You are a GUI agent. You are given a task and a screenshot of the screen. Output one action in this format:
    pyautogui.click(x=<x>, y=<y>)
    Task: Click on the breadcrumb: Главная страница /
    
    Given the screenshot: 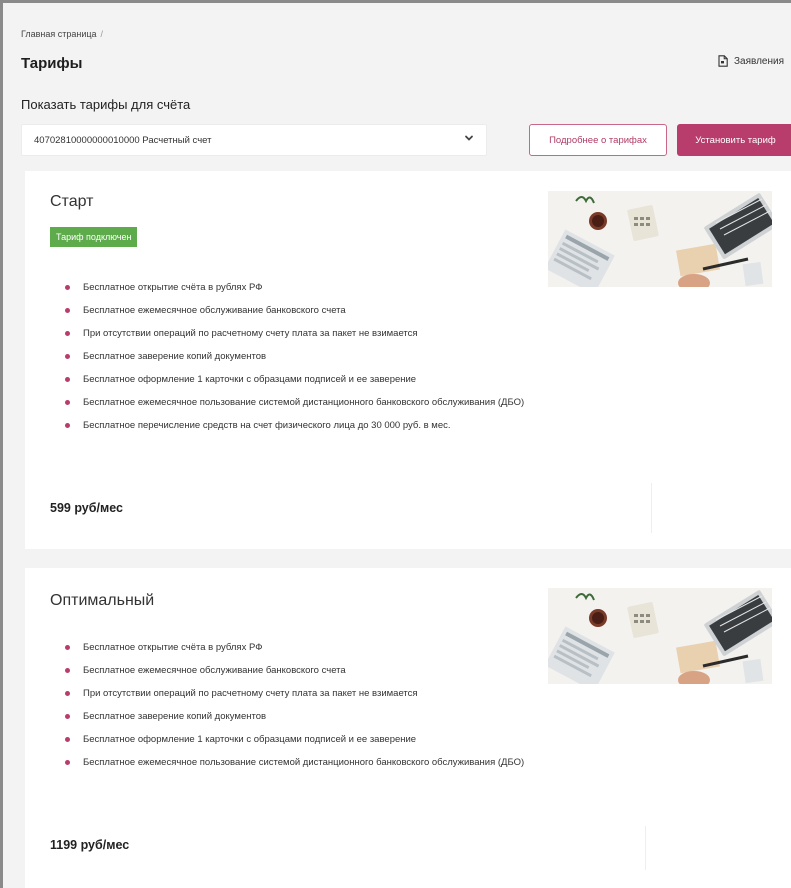 What is the action you would take?
    pyautogui.click(x=62, y=34)
    